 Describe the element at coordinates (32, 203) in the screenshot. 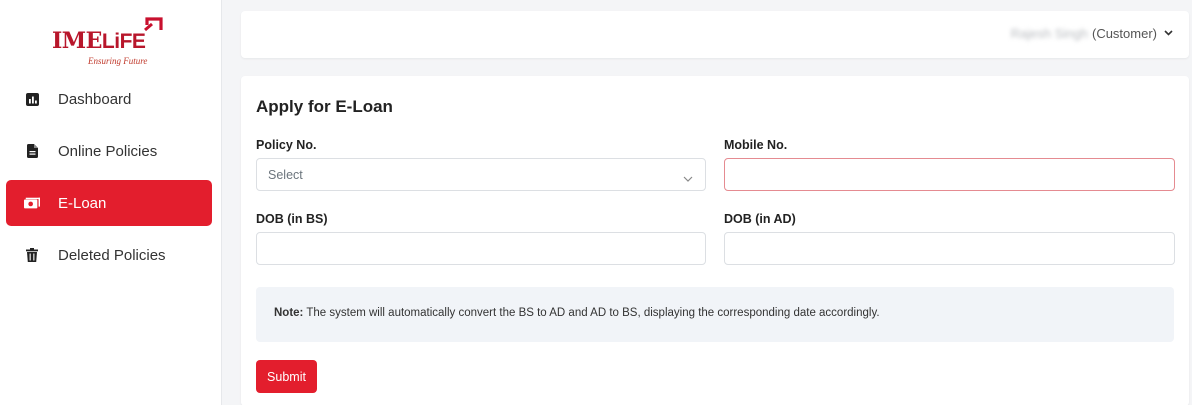

I see `money-bill-icon` at that location.